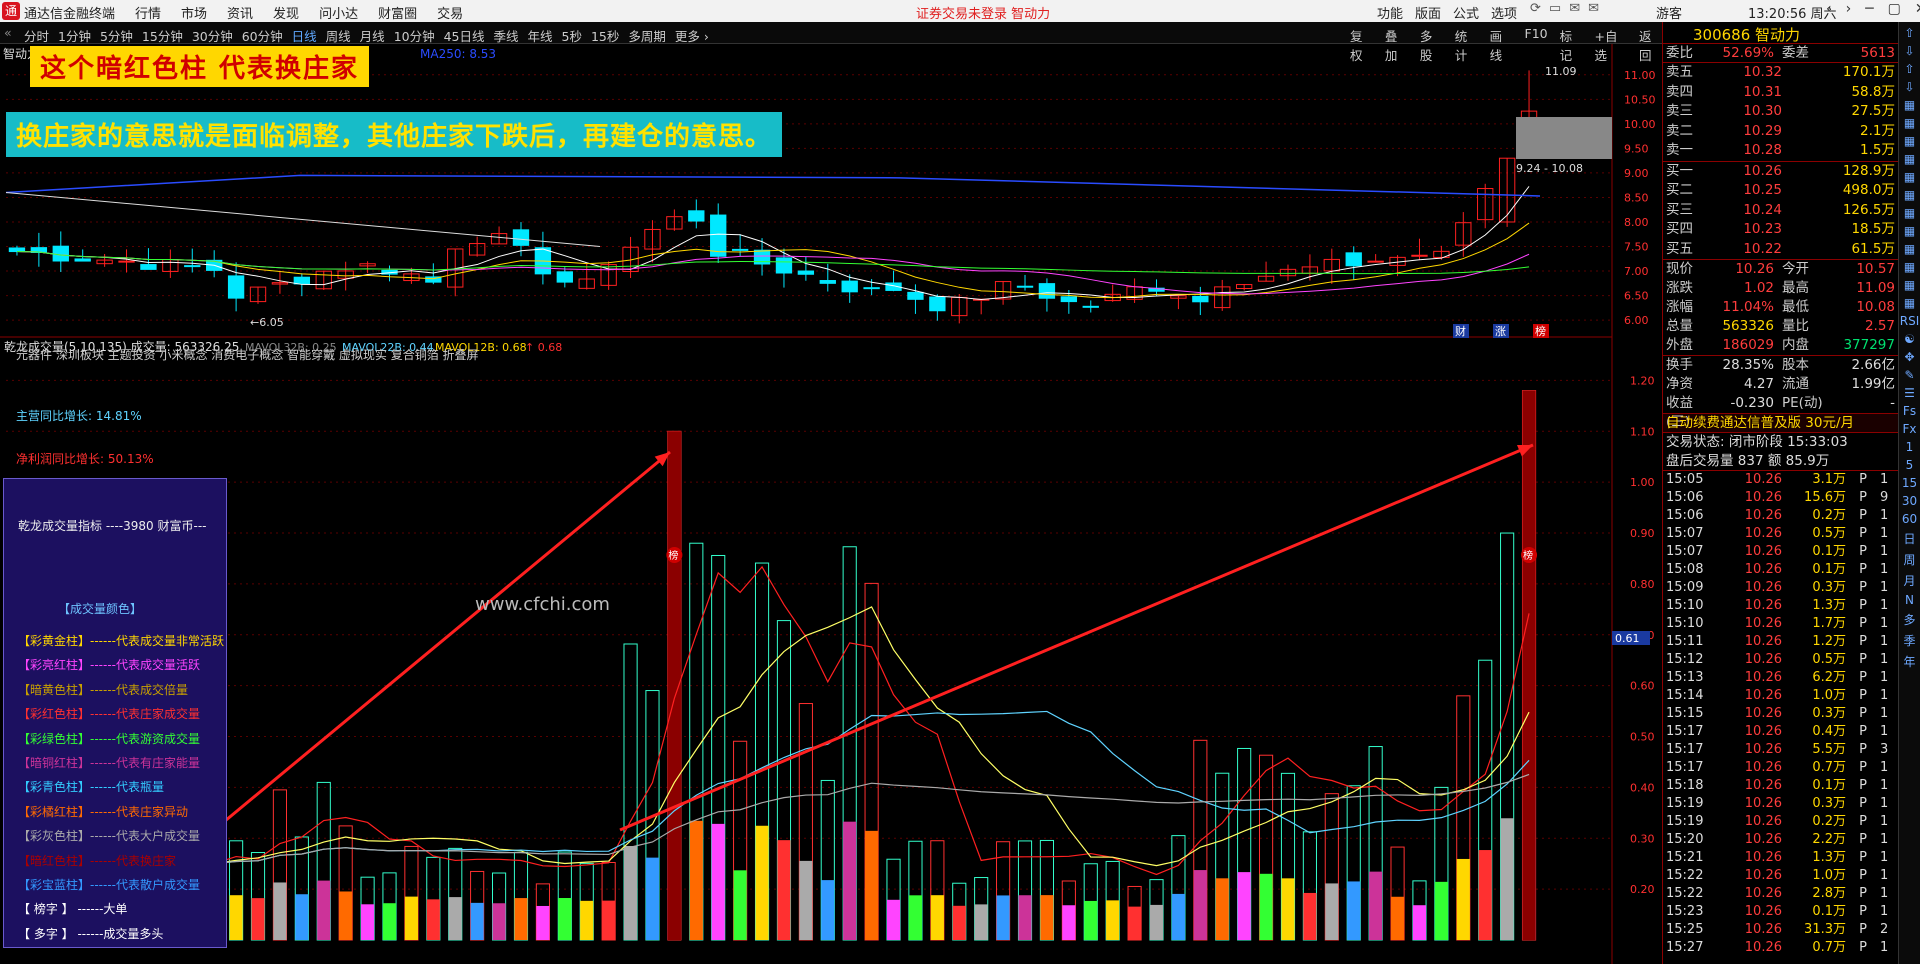 The image size is (1920, 964). What do you see at coordinates (1869, 9) in the screenshot?
I see `minimize-icon: ─` at bounding box center [1869, 9].